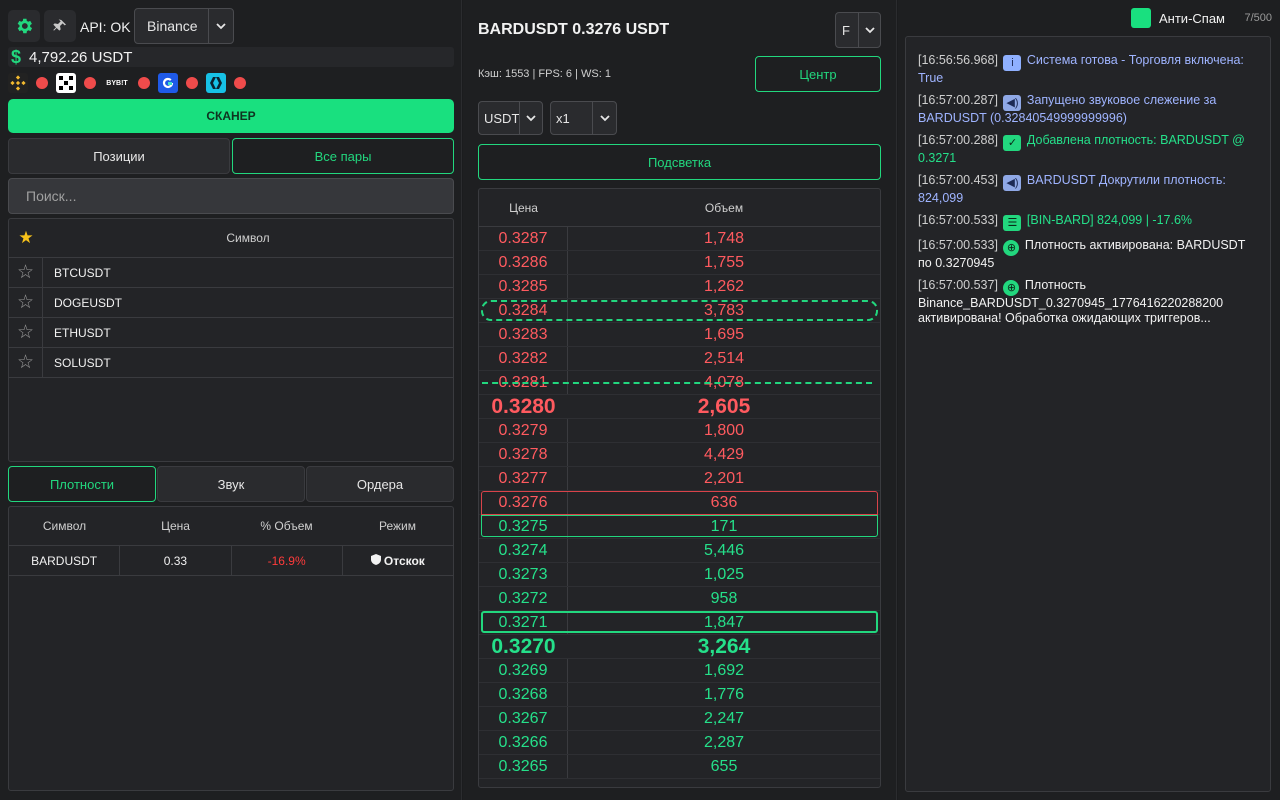 The image size is (1280, 800). Describe the element at coordinates (679, 335) in the screenshot. I see `ask-row: 0.3283 1,695` at that location.